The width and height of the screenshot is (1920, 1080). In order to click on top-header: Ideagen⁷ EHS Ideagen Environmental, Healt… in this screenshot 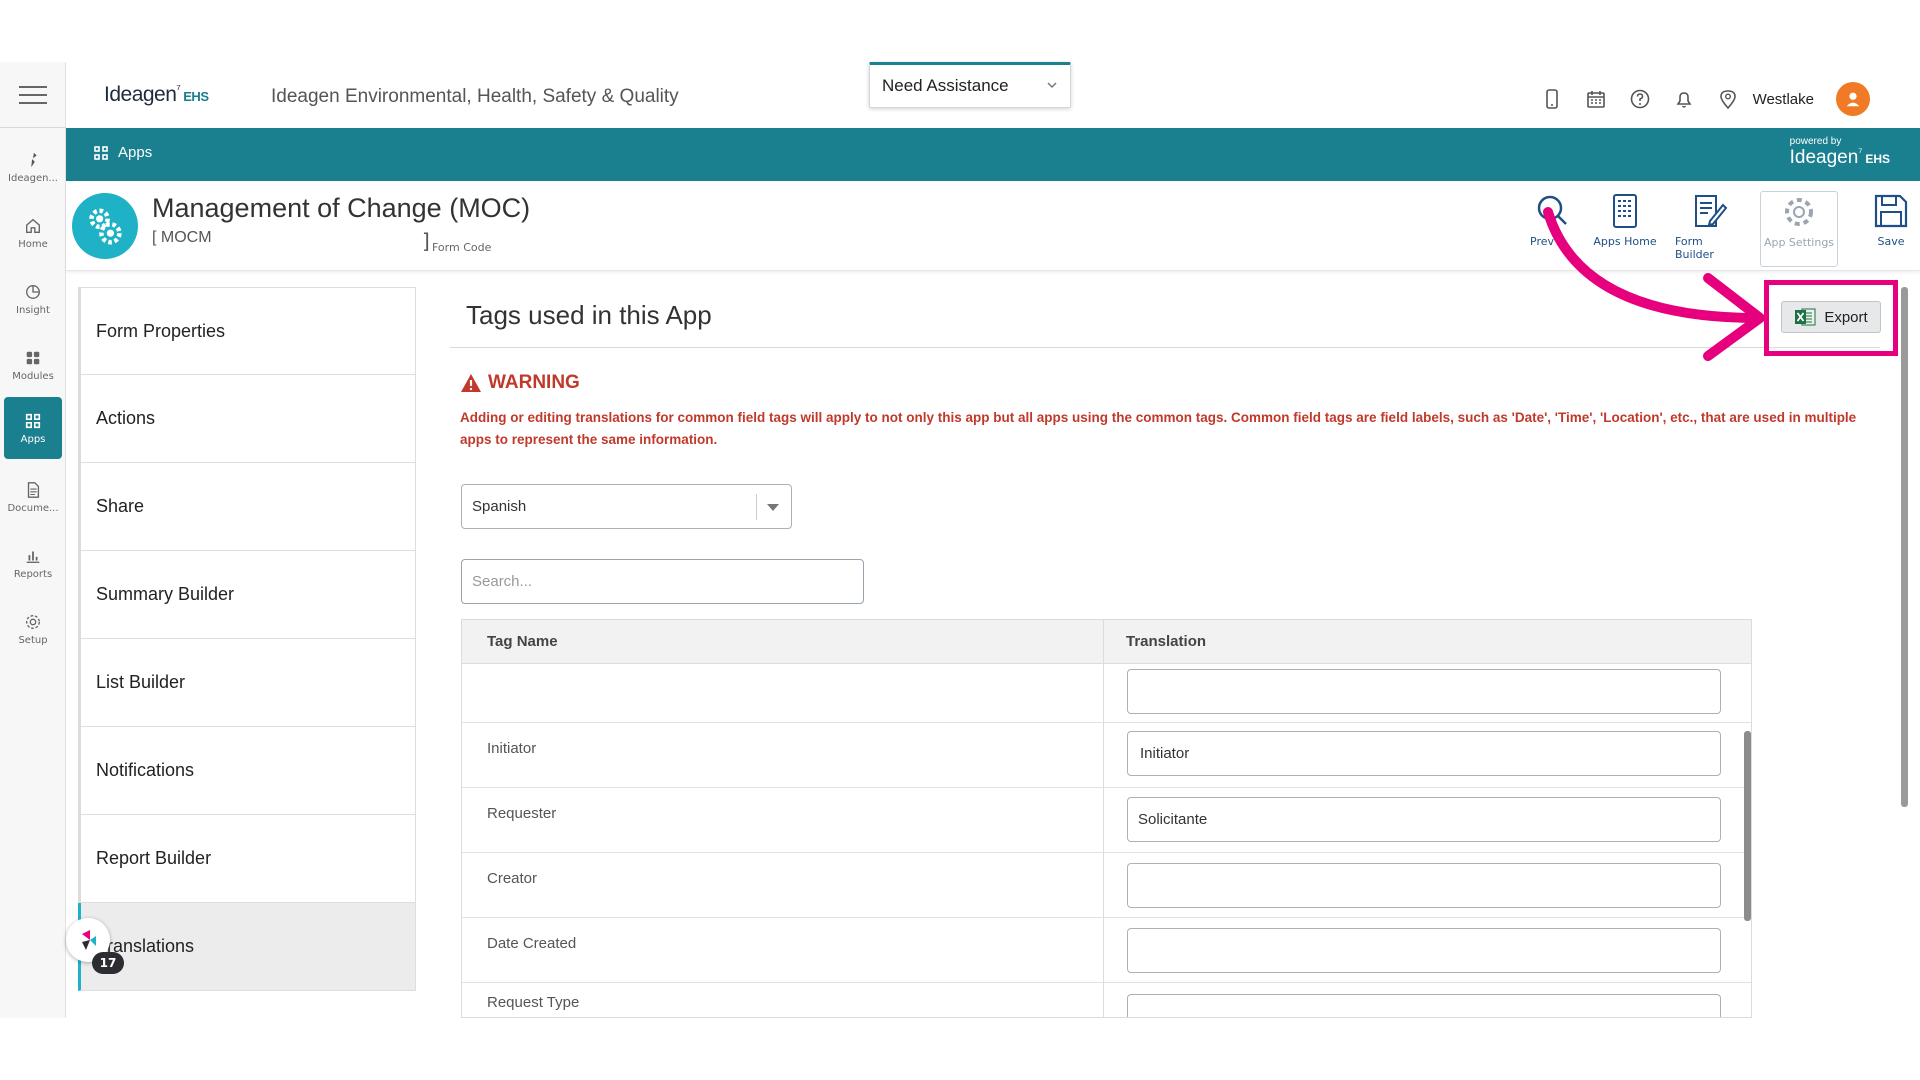, I will do `click(993, 95)`.